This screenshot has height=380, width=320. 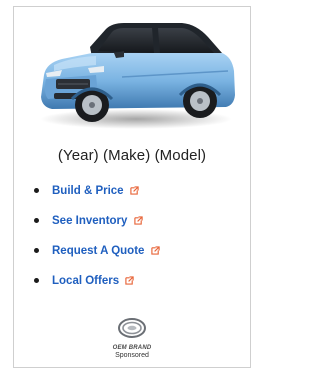 I want to click on link-label: Request A Quote, so click(x=98, y=251).